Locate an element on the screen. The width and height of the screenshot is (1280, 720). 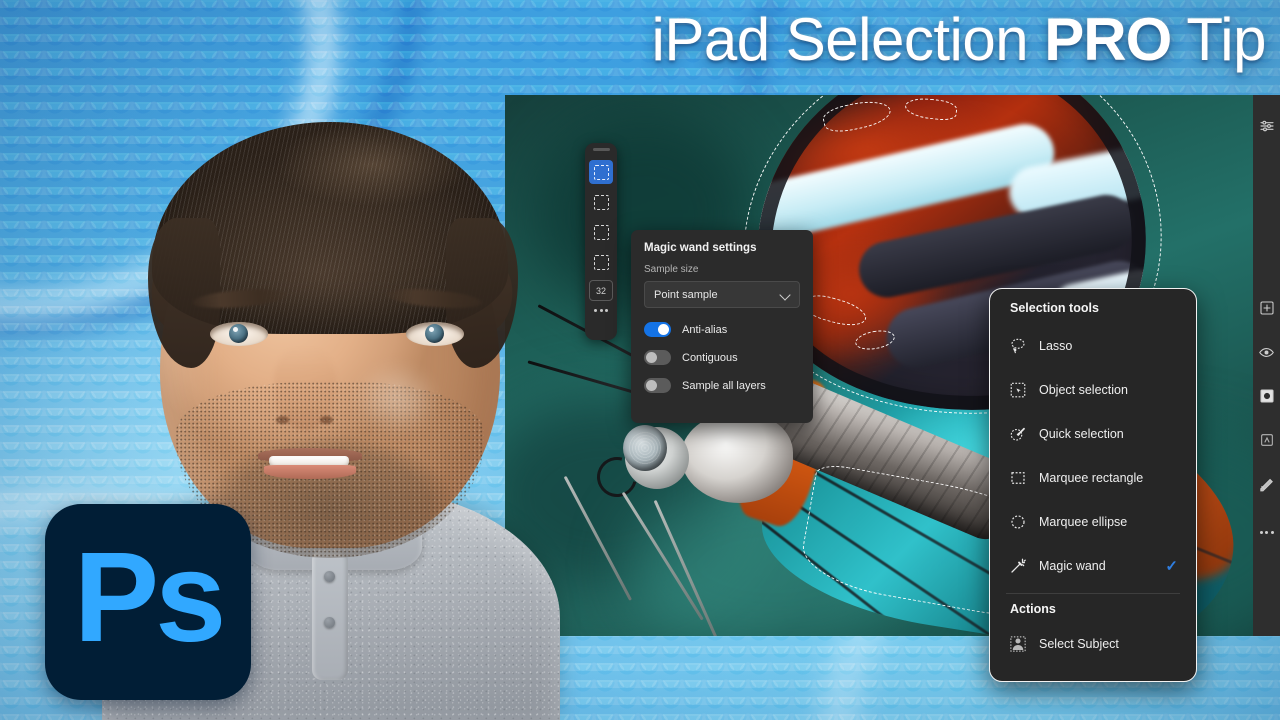
anti-alias-label: Anti-alias is located at coordinates (705, 329).